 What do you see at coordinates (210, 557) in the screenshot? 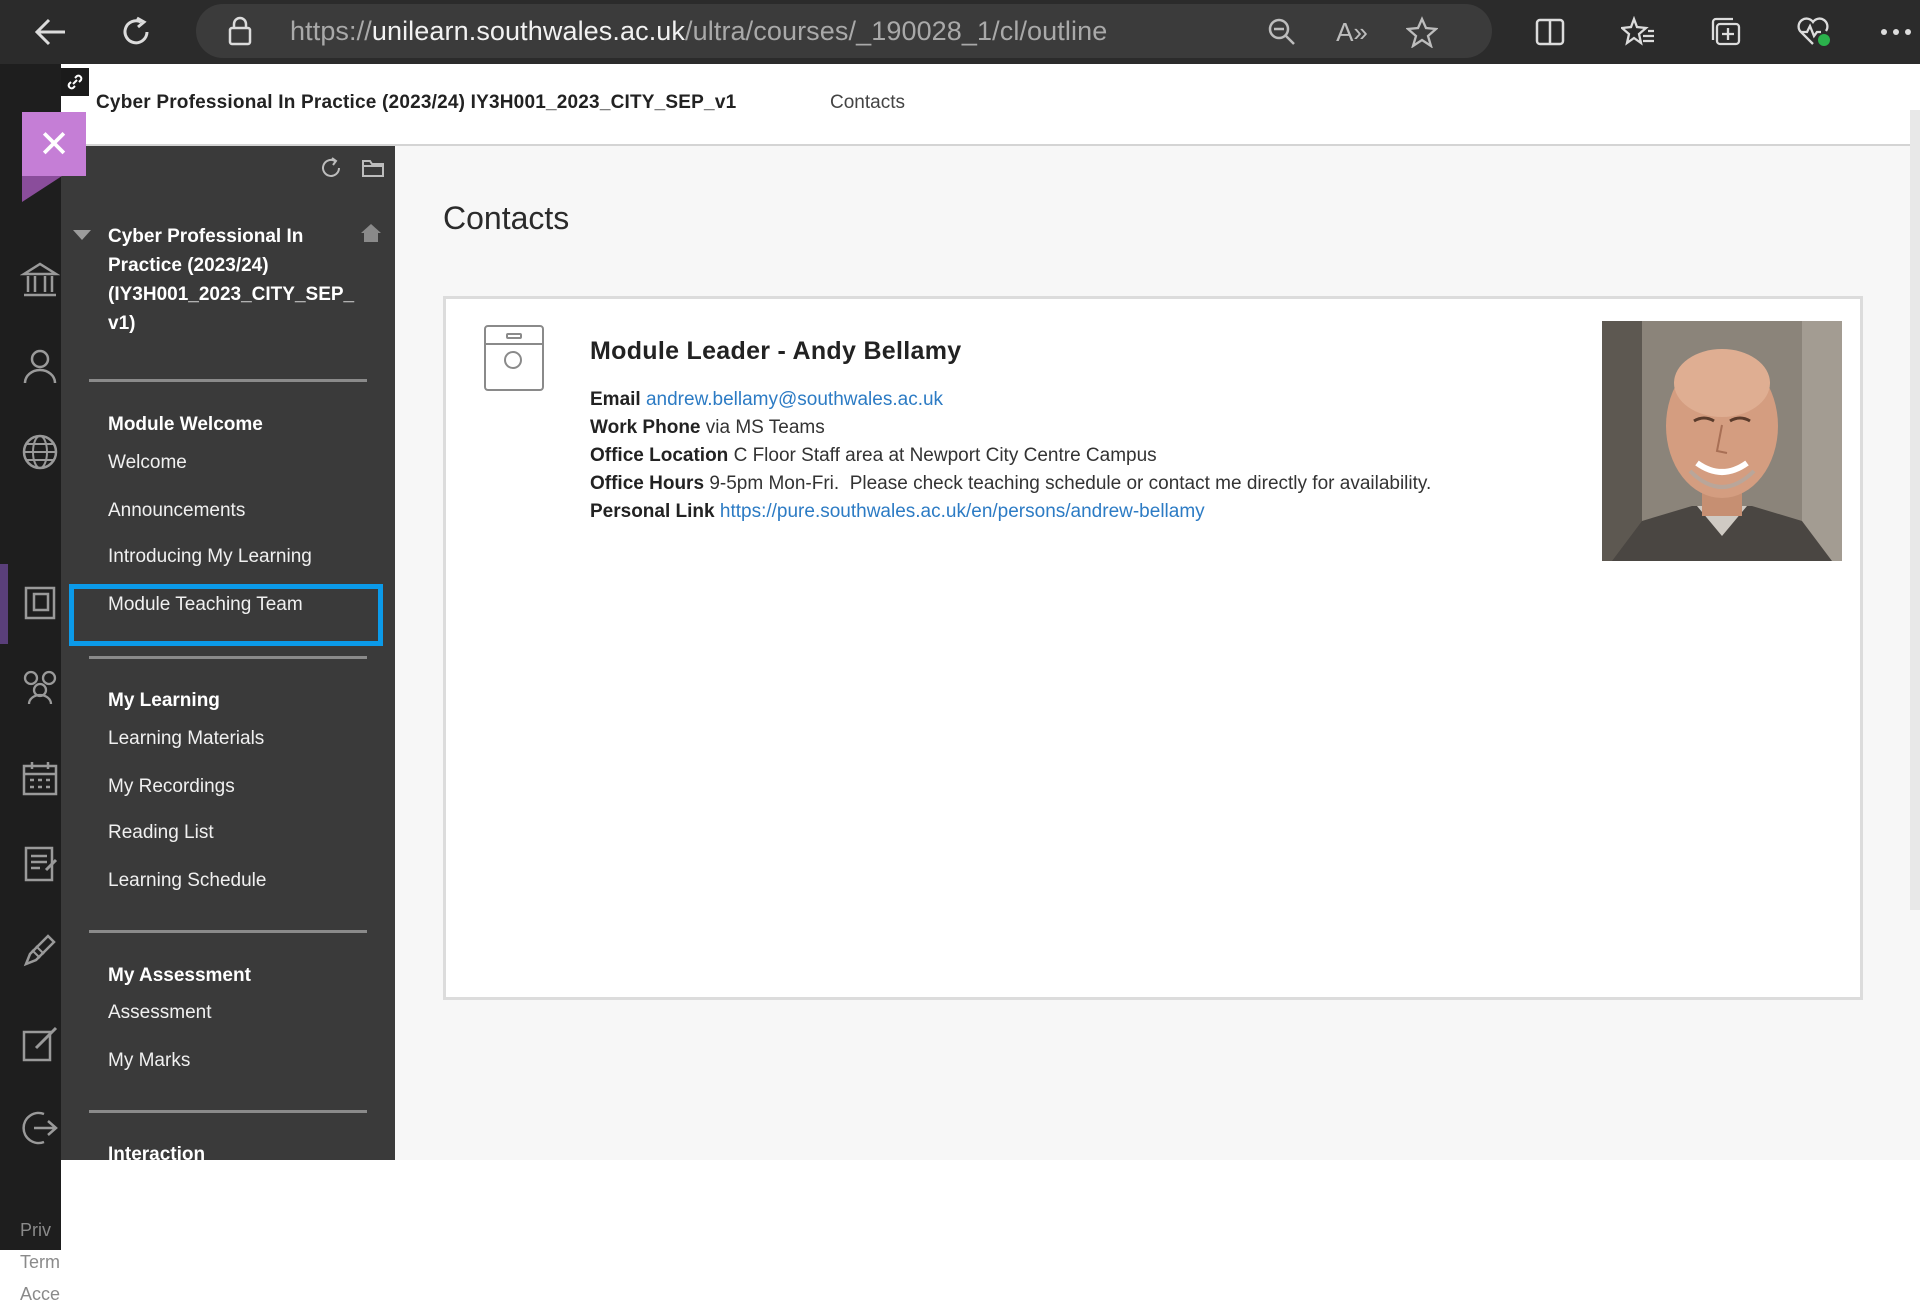
I see `menu-item-introducing-my-learning: Introducing My Learning` at bounding box center [210, 557].